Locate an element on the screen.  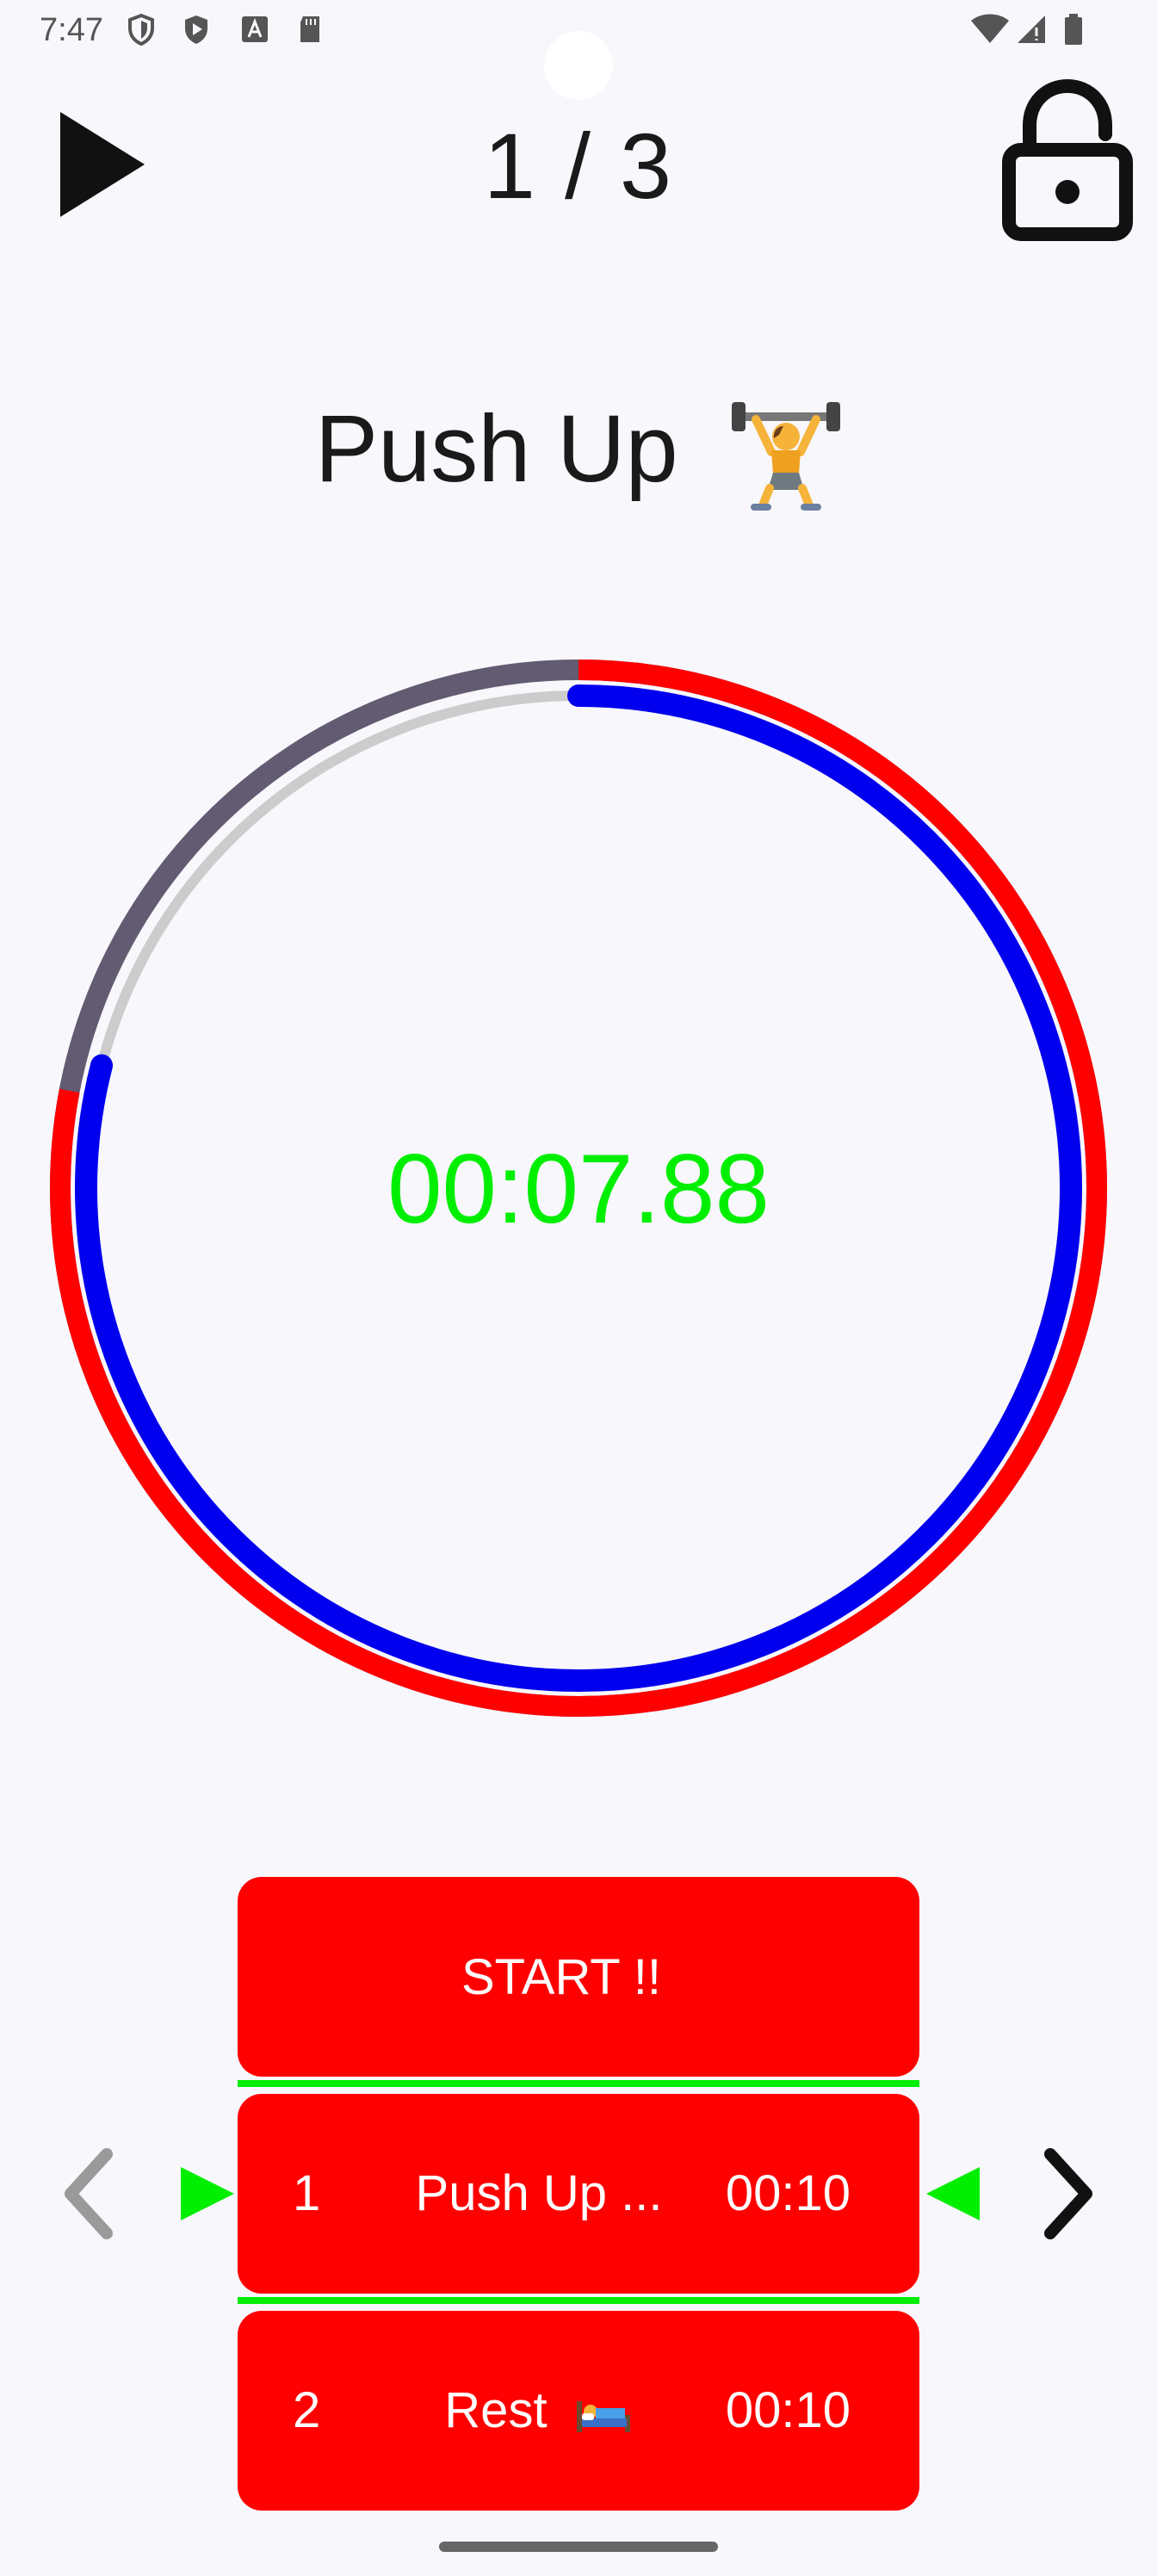
list-item: 2 Rest 00:10 is located at coordinates (579, 2411).